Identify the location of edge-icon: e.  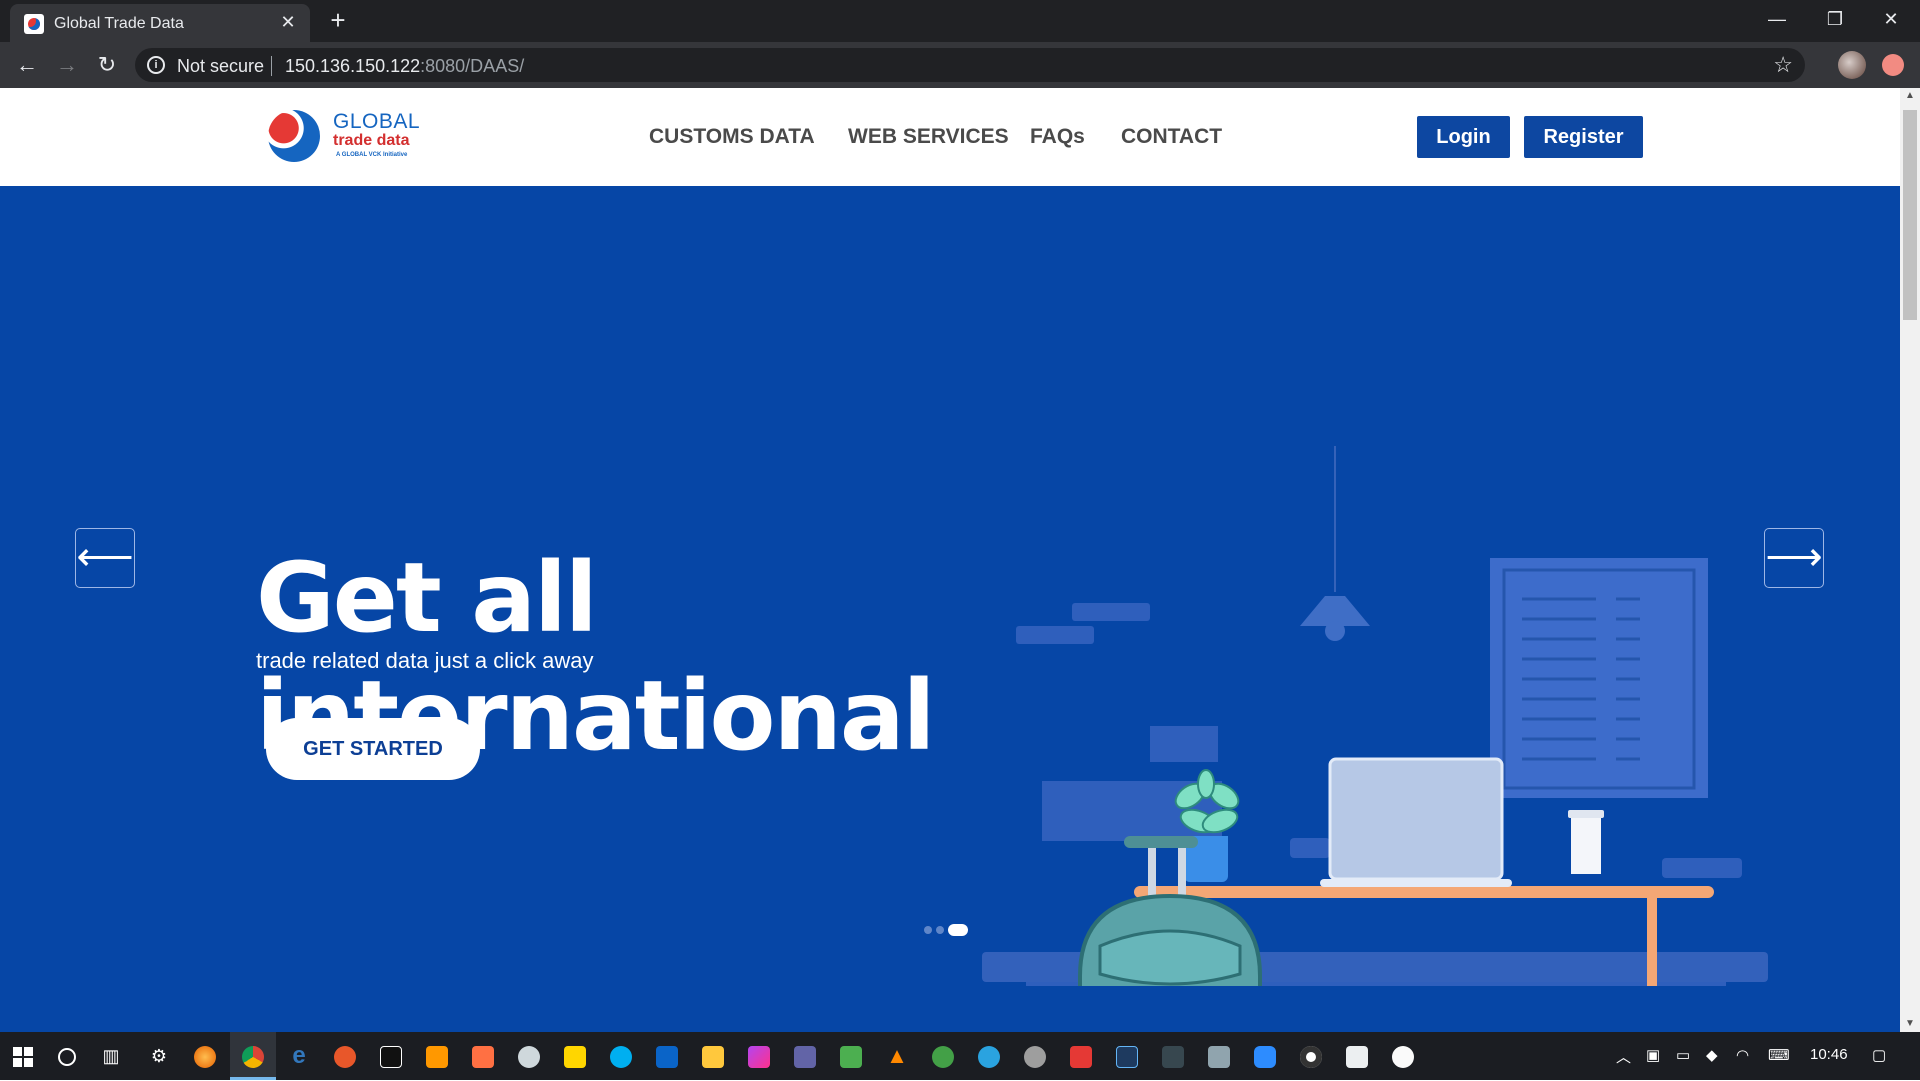
(299, 1056).